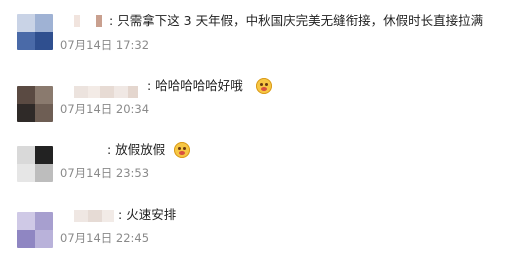 This screenshot has width=525, height=258. Describe the element at coordinates (105, 109) in the screenshot. I see `comment-timestamp: 07月14日 20:34` at that location.